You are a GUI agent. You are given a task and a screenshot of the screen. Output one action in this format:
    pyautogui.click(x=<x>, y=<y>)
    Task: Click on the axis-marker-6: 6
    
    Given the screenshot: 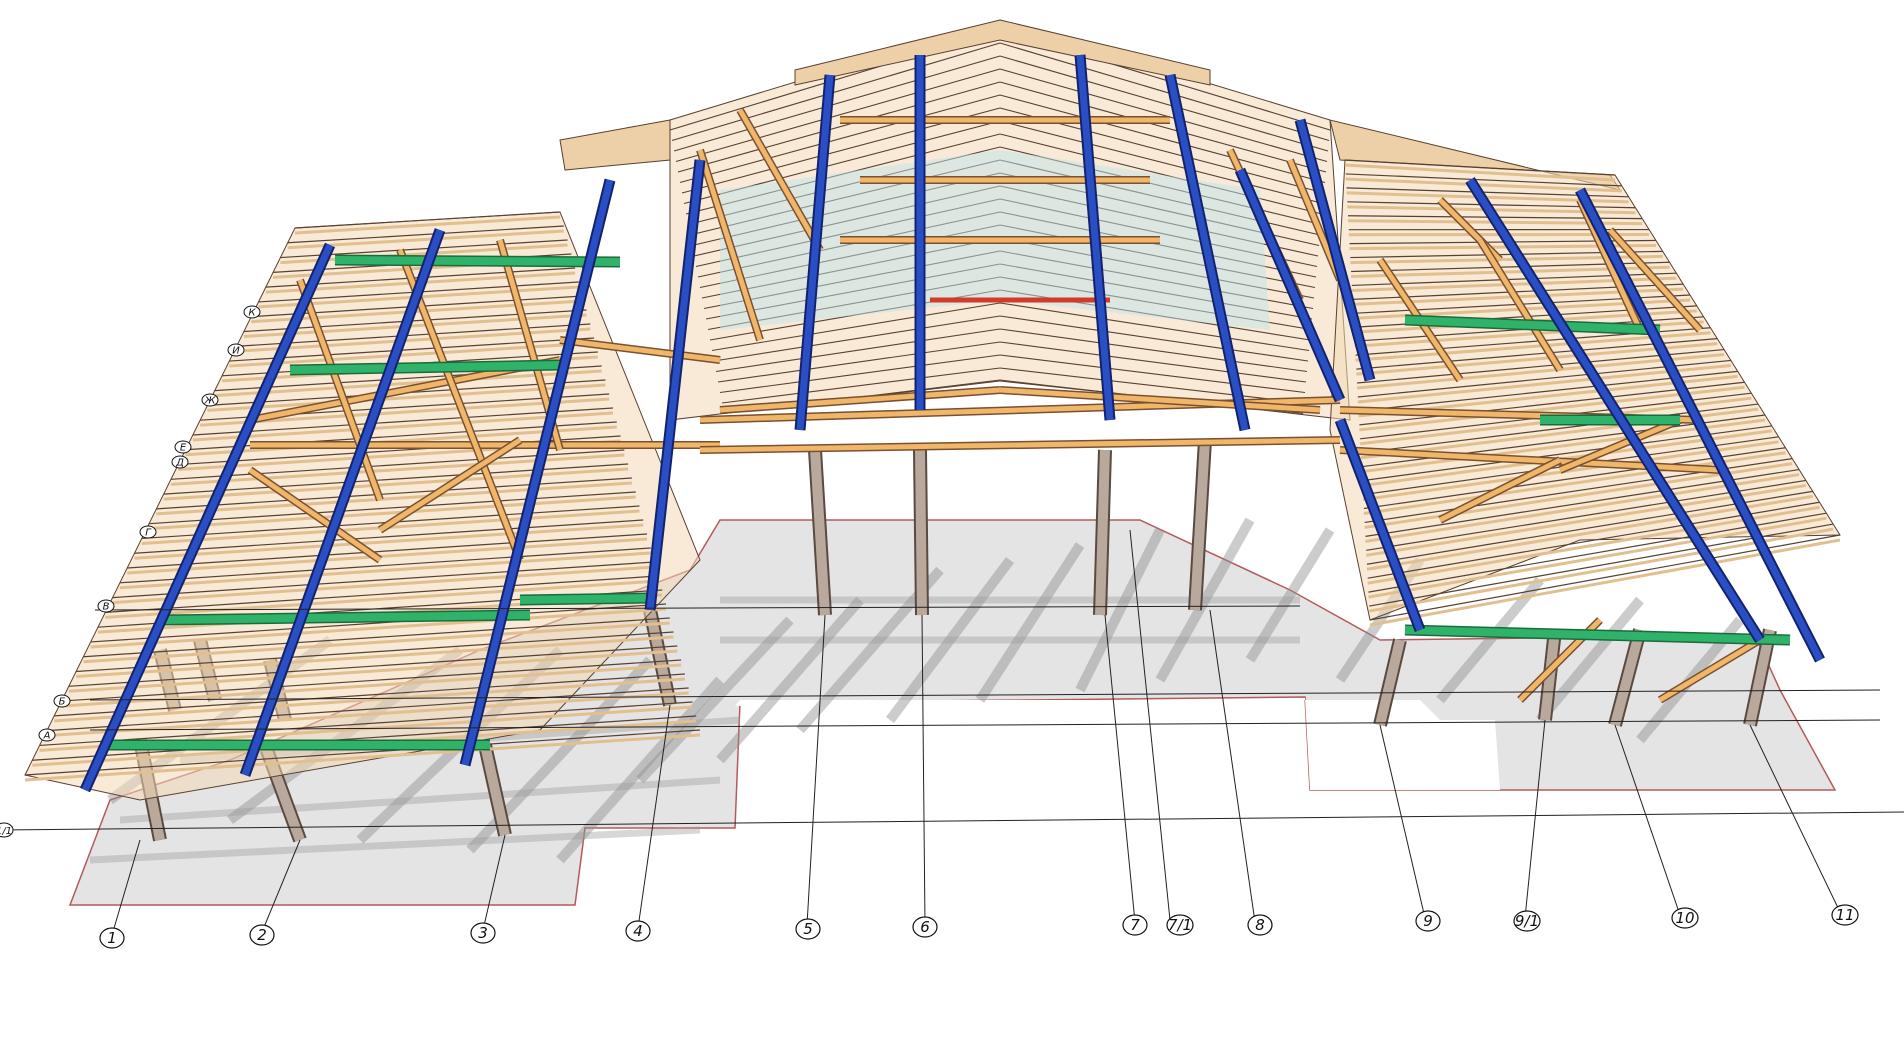 What is the action you would take?
    pyautogui.click(x=925, y=927)
    